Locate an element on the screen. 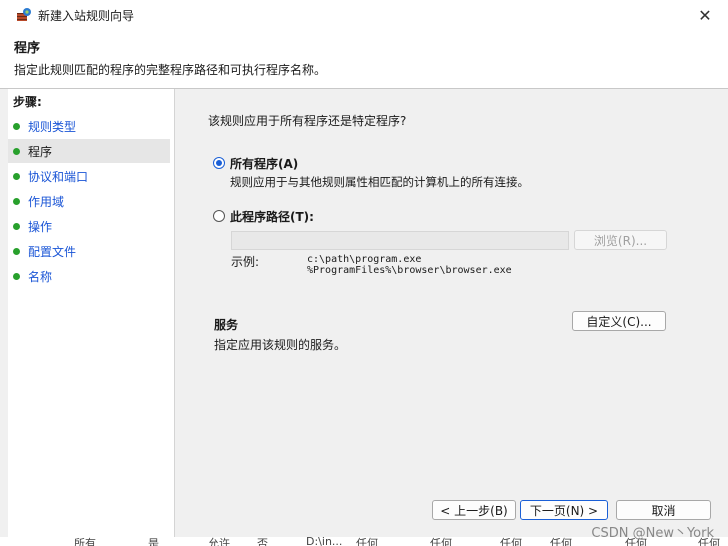  sidebar-item-label: 程序 is located at coordinates (40, 151).